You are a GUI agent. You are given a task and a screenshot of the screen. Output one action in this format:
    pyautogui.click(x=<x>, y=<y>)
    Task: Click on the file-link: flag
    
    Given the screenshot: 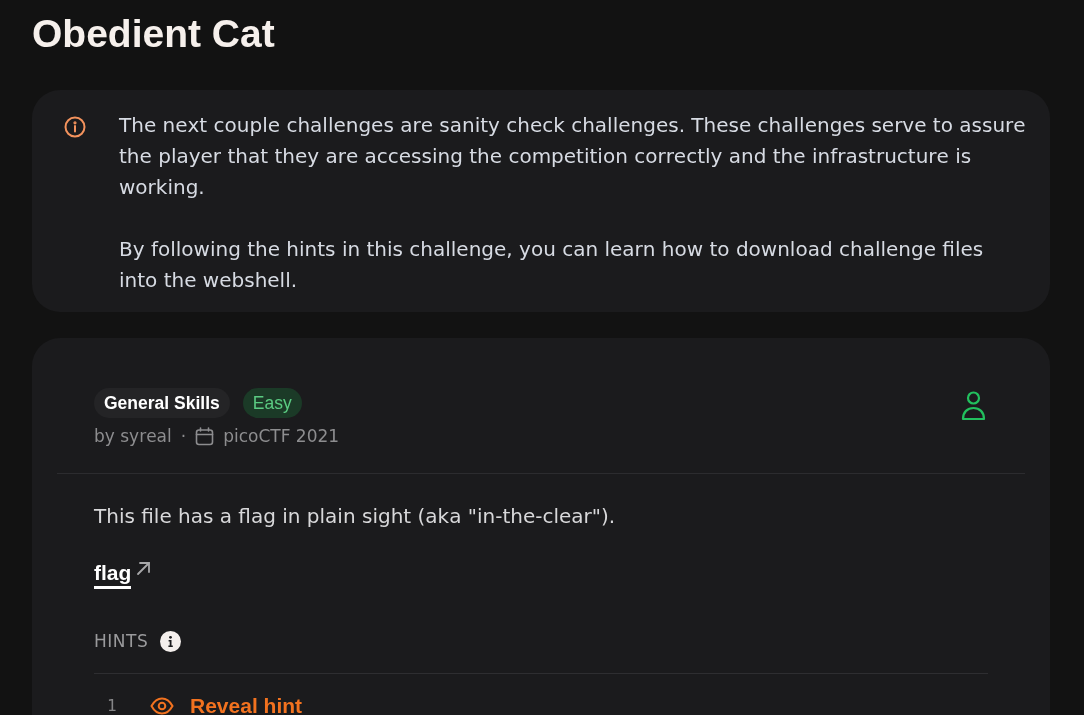 What is the action you would take?
    pyautogui.click(x=113, y=574)
    